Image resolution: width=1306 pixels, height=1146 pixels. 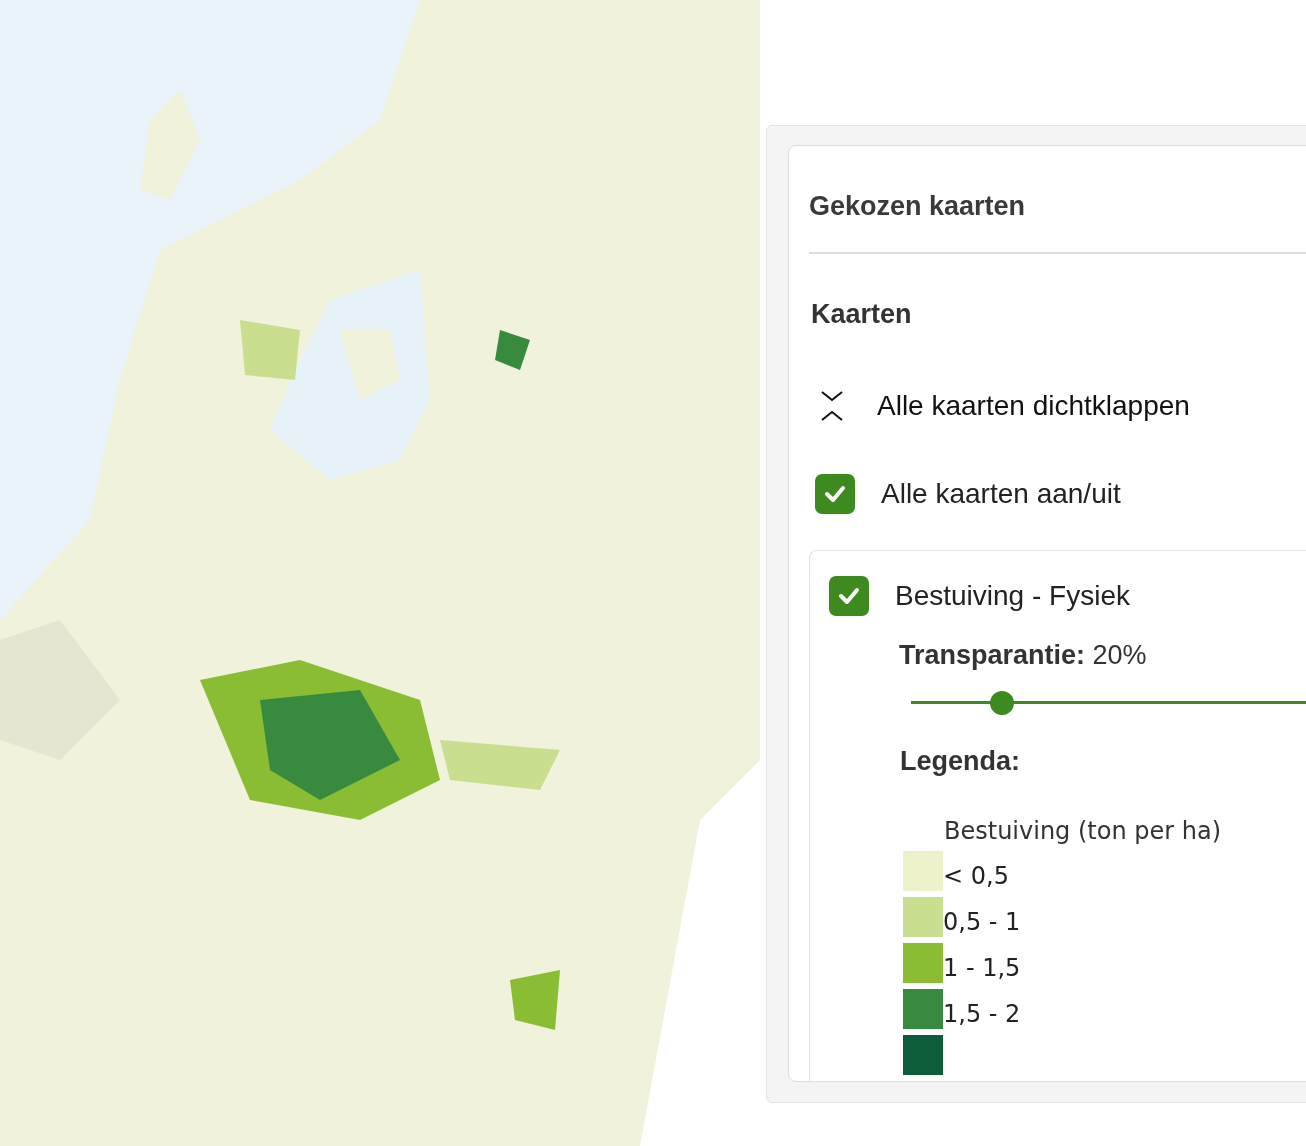 I want to click on legend-label: < 0,5, so click(x=976, y=876).